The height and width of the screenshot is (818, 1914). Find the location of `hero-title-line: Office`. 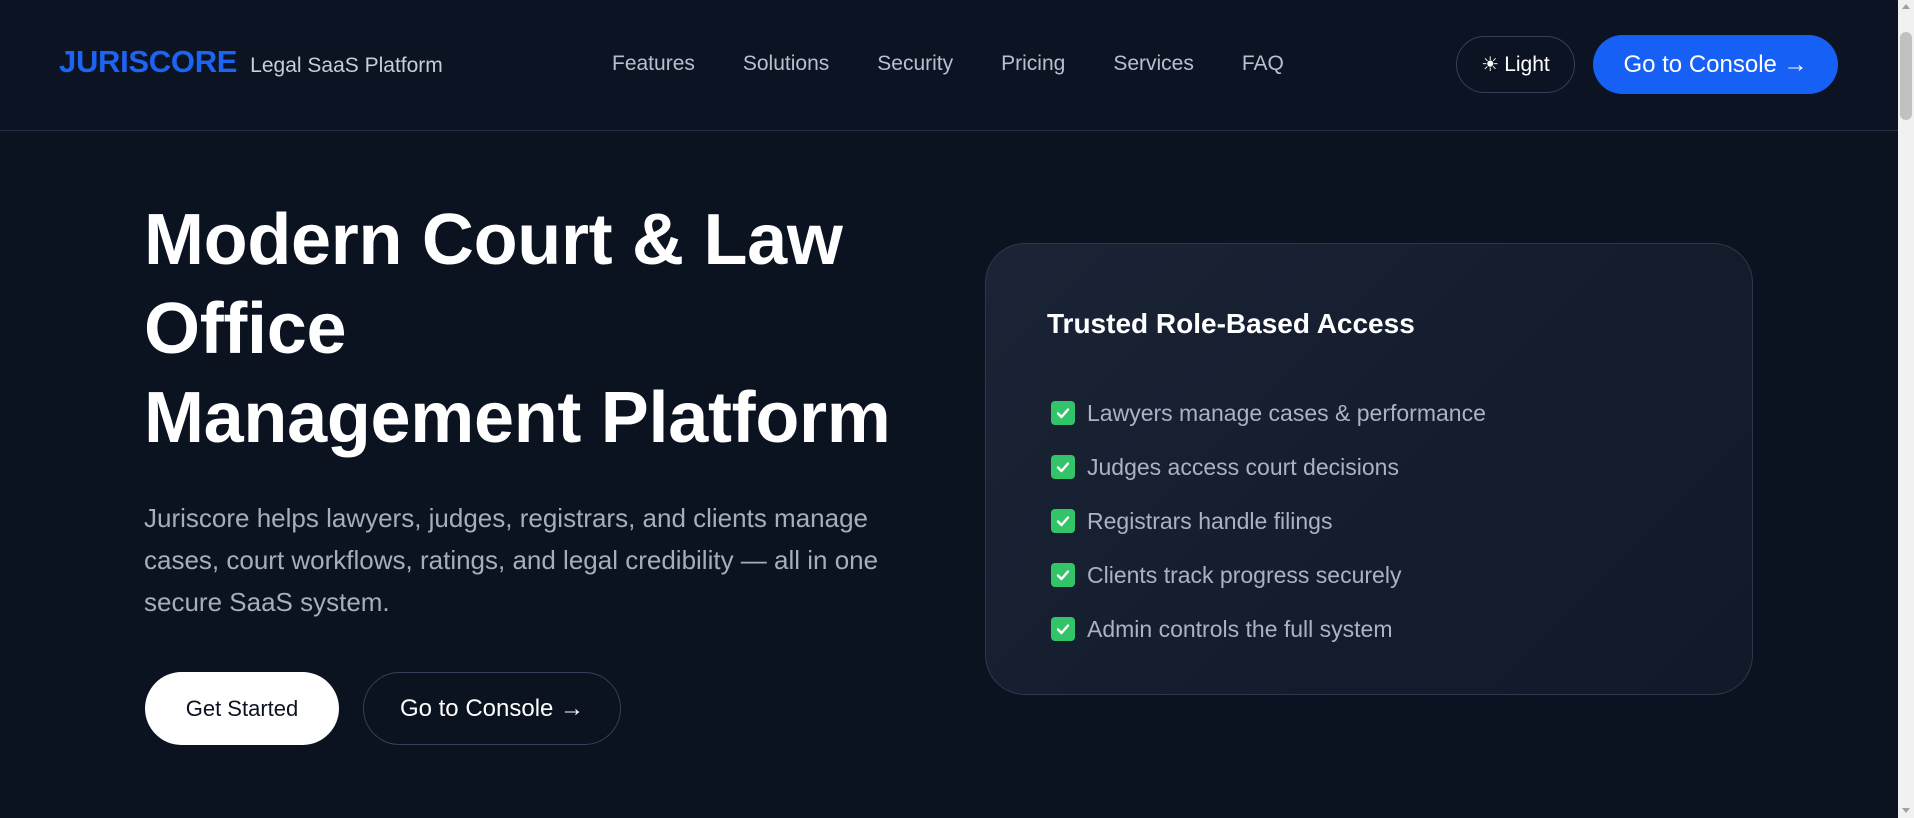

hero-title-line: Office is located at coordinates (245, 329).